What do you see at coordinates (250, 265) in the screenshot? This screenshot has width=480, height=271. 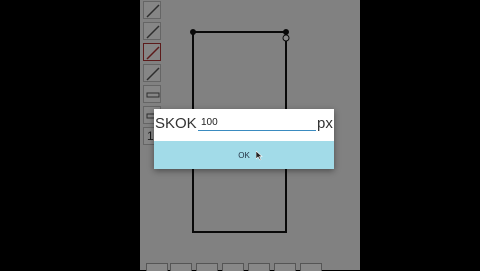 I see `bottom-toolbar` at bounding box center [250, 265].